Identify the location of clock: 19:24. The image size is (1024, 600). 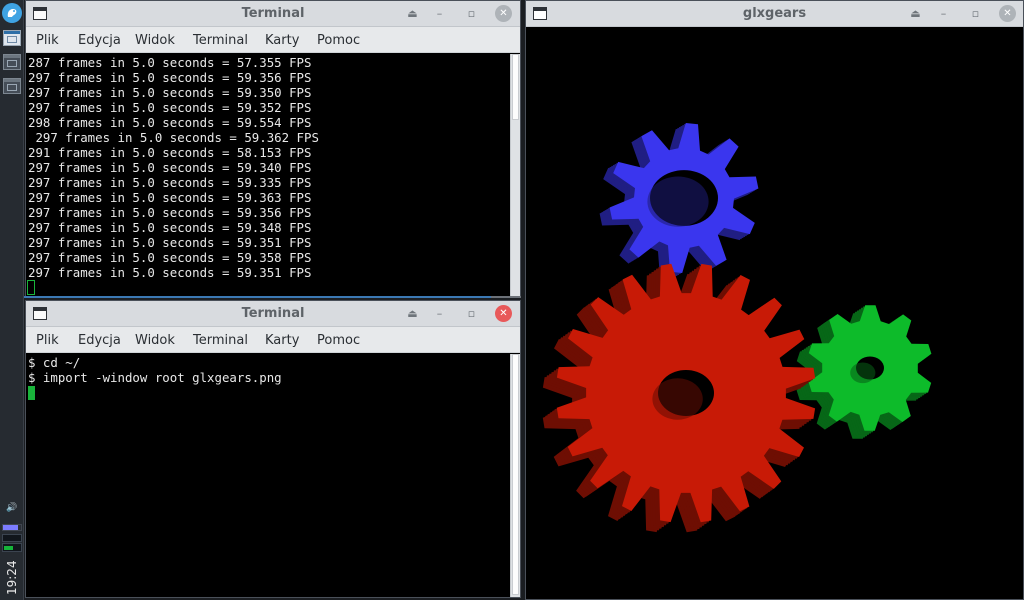
(12, 578).